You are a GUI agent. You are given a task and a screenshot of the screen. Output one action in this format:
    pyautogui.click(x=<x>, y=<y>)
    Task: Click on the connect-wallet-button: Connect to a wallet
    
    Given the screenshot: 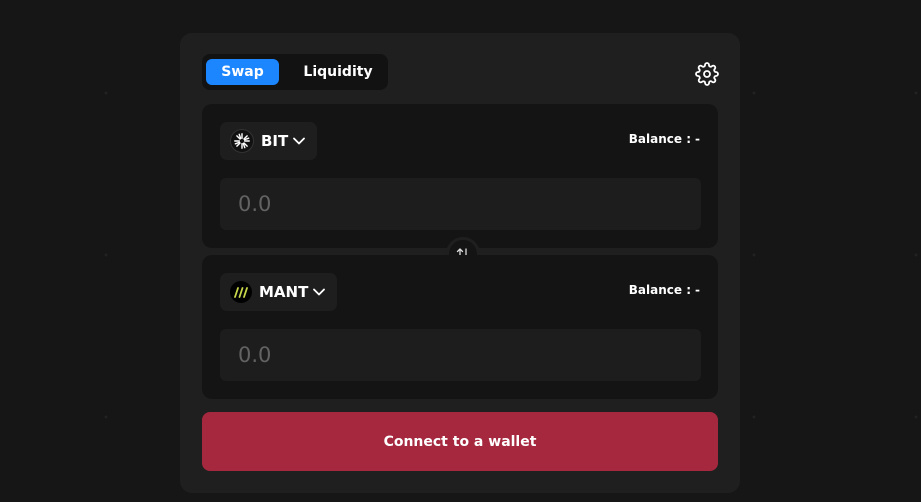 What is the action you would take?
    pyautogui.click(x=460, y=441)
    